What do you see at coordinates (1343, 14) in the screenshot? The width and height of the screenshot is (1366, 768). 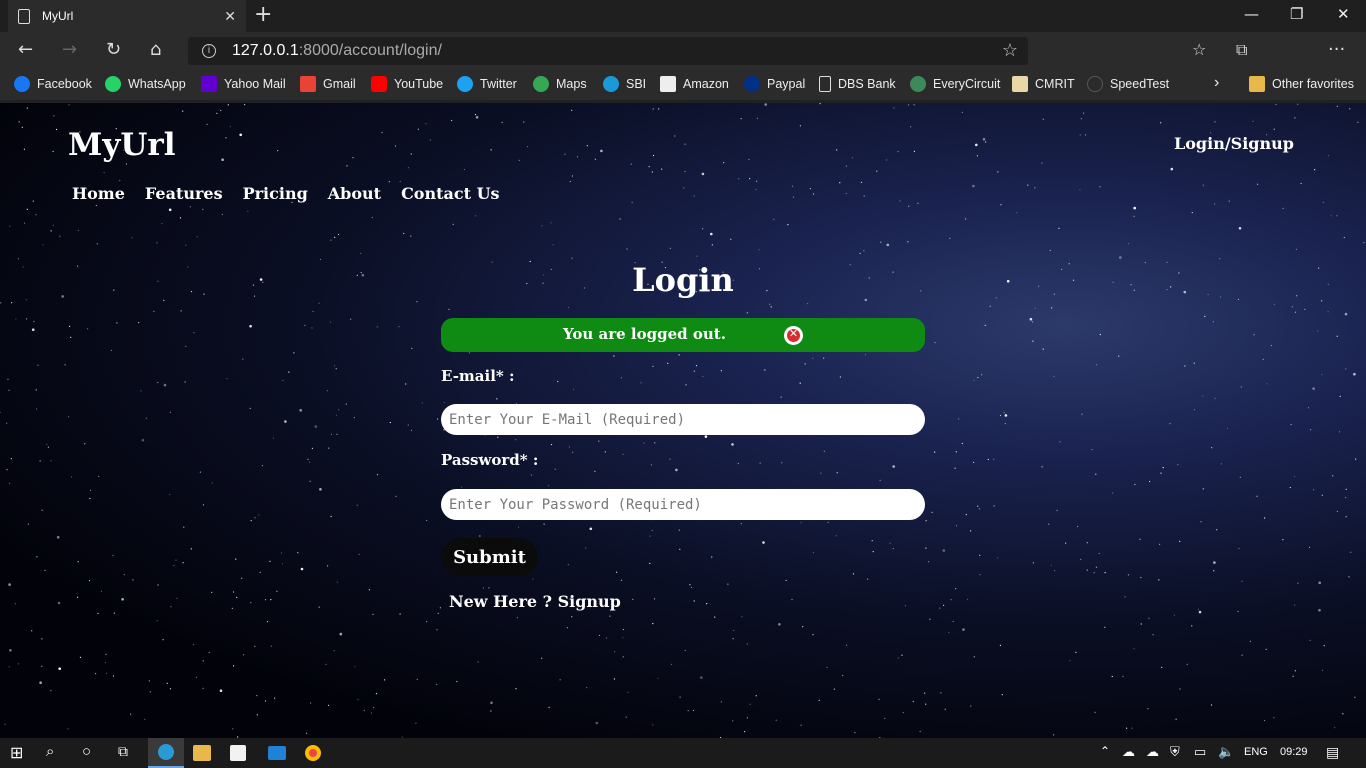 I see `window-close-icon: ✕` at bounding box center [1343, 14].